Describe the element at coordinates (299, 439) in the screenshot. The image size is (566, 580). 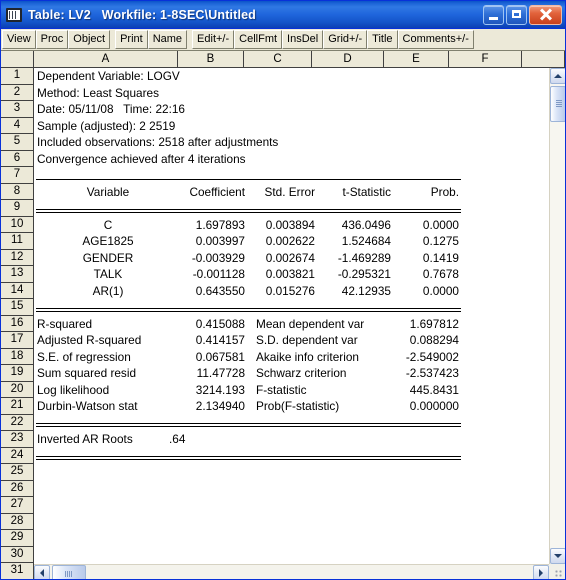
I see `sheet-row: Inverted AR Roots .64` at that location.